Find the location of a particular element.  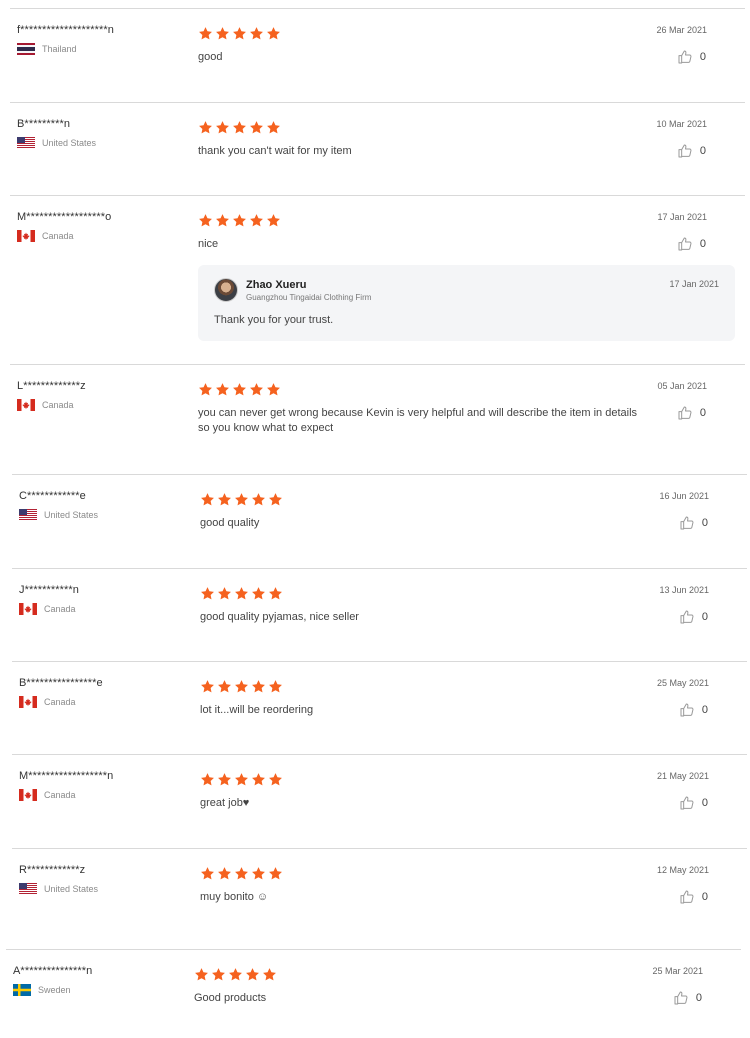

reviewer-name: B*********n is located at coordinates (44, 124).